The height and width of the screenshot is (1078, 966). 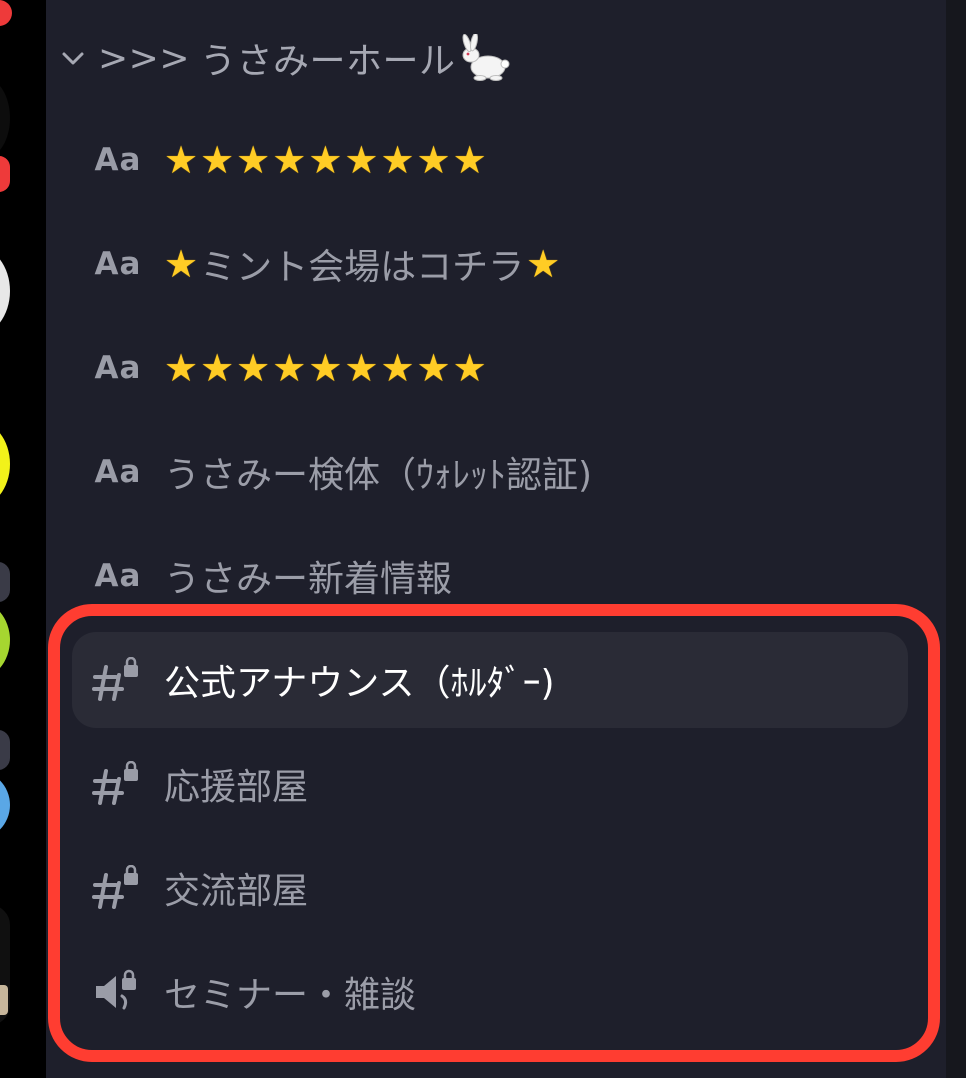 I want to click on chevron-down-icon, so click(x=73, y=58).